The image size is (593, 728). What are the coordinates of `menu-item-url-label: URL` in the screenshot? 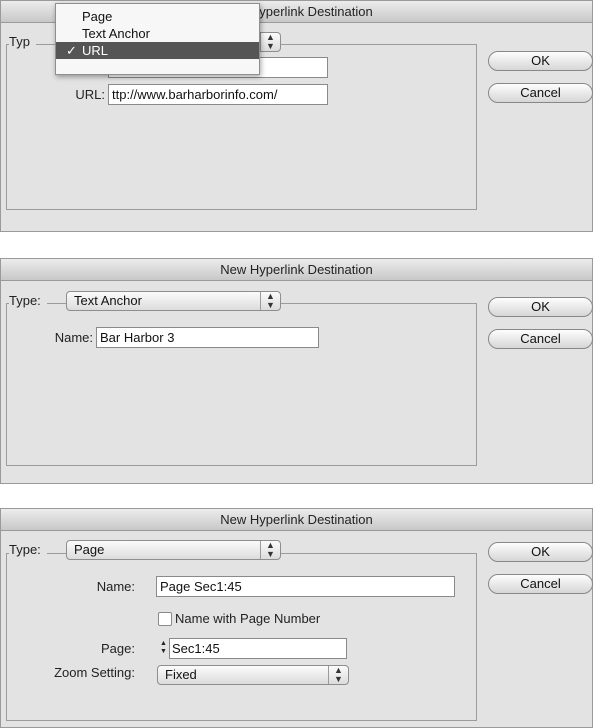 It's located at (95, 50).